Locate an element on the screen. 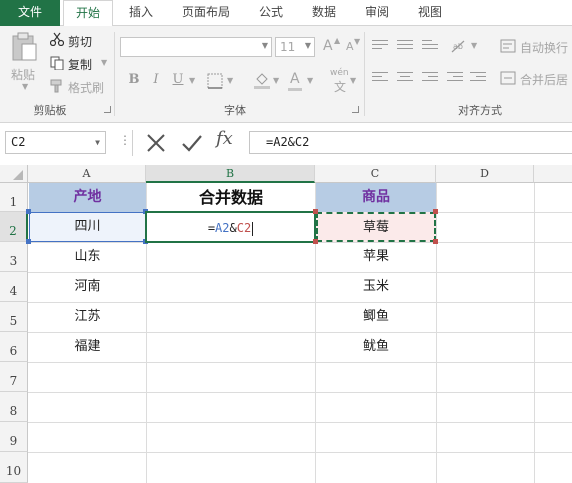 The width and height of the screenshot is (572, 483). italic-button: I is located at coordinates (156, 80).